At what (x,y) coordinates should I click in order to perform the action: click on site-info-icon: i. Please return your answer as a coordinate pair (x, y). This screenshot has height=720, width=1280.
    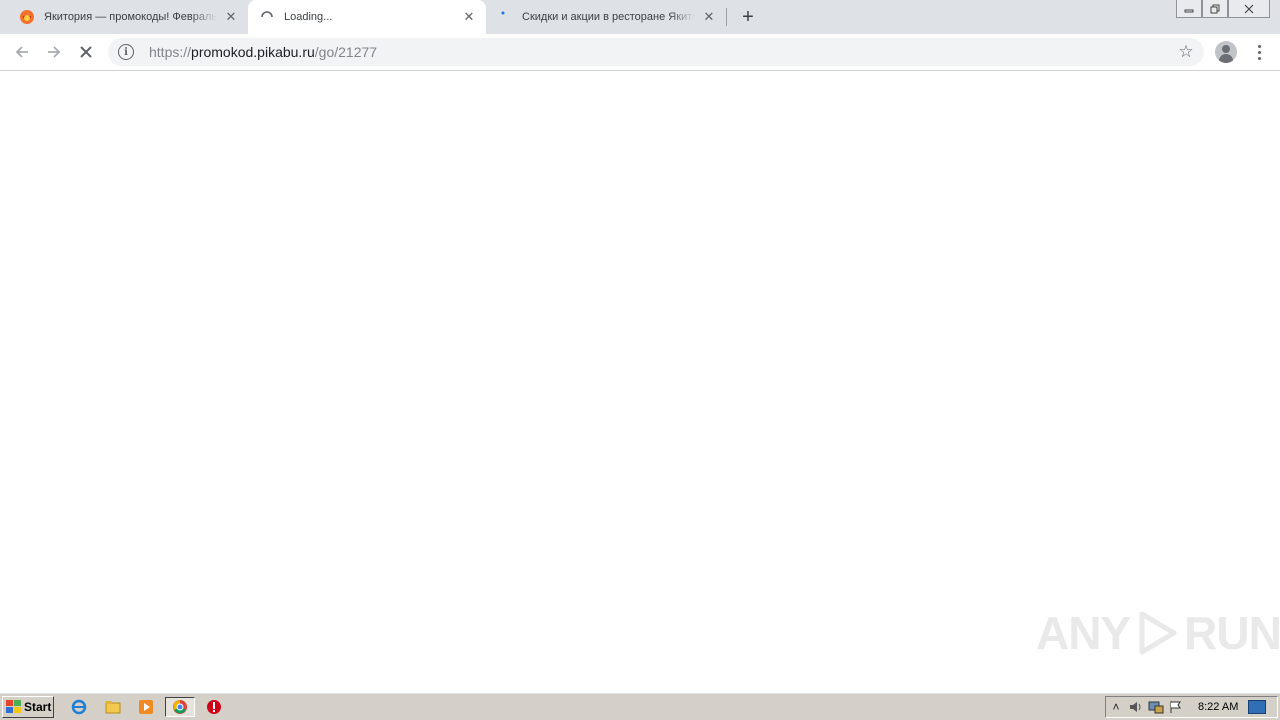
    Looking at the image, I should click on (126, 52).